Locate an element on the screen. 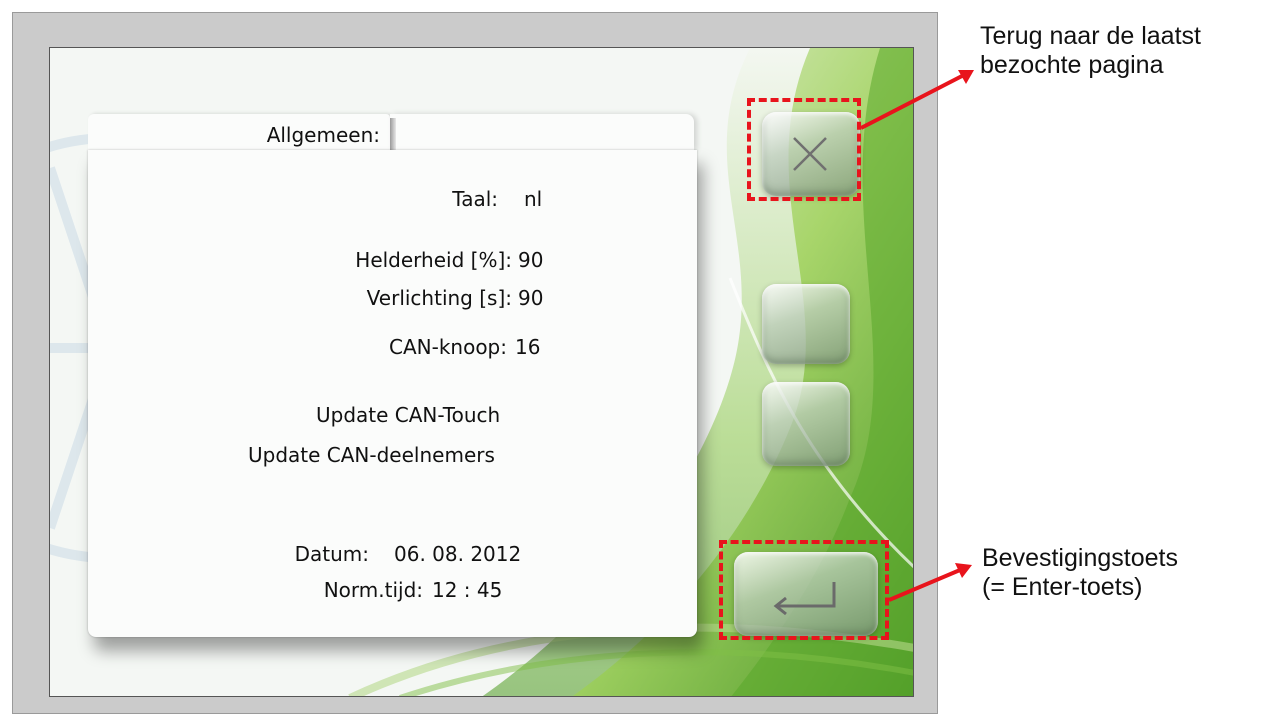  close-annotation-line1: Terug naar de laatst is located at coordinates (1090, 36).